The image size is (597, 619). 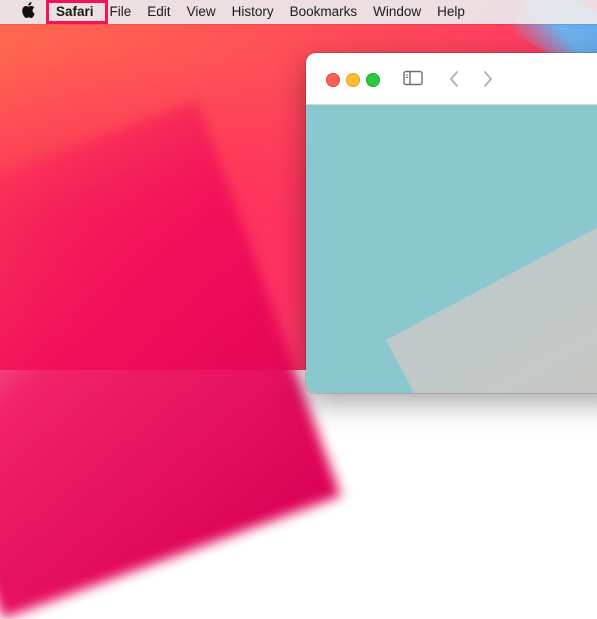 I want to click on window-toolbar, so click(x=451, y=79).